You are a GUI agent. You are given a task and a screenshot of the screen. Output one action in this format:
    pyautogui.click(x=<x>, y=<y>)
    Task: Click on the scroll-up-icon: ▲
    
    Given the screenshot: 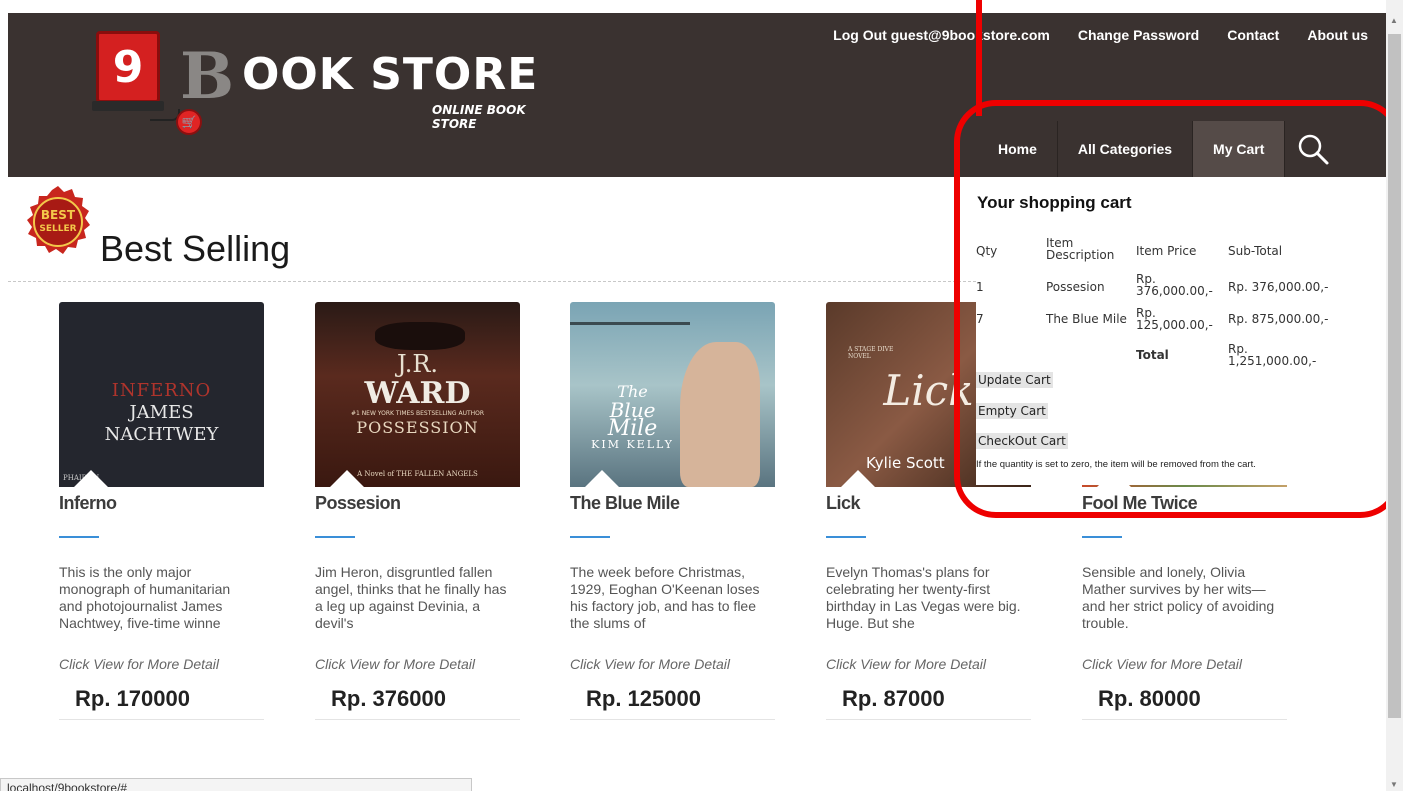 What is the action you would take?
    pyautogui.click(x=1394, y=20)
    